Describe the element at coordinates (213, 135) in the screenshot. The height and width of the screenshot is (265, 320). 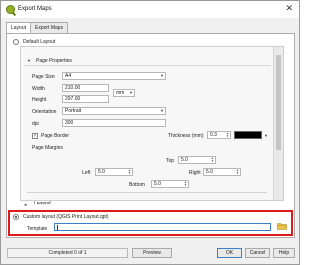
I see `thickness-value: 0.3` at that location.